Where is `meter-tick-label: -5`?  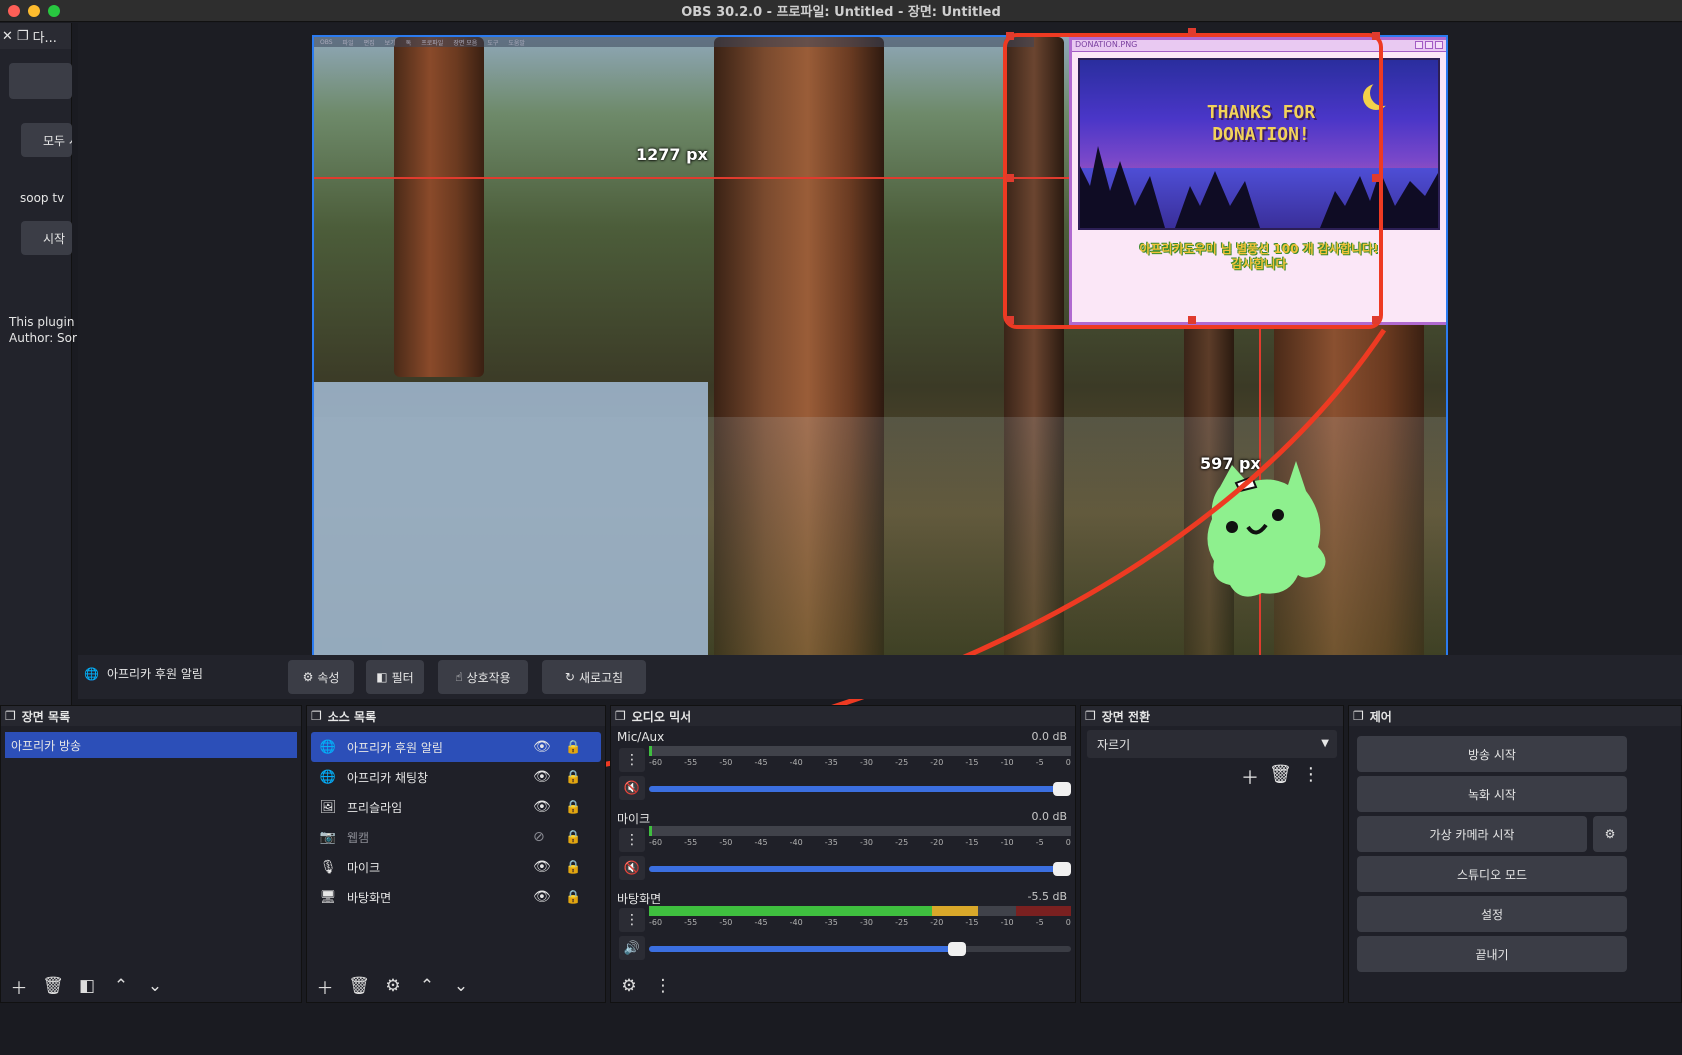
meter-tick-label: -5 is located at coordinates (1039, 922).